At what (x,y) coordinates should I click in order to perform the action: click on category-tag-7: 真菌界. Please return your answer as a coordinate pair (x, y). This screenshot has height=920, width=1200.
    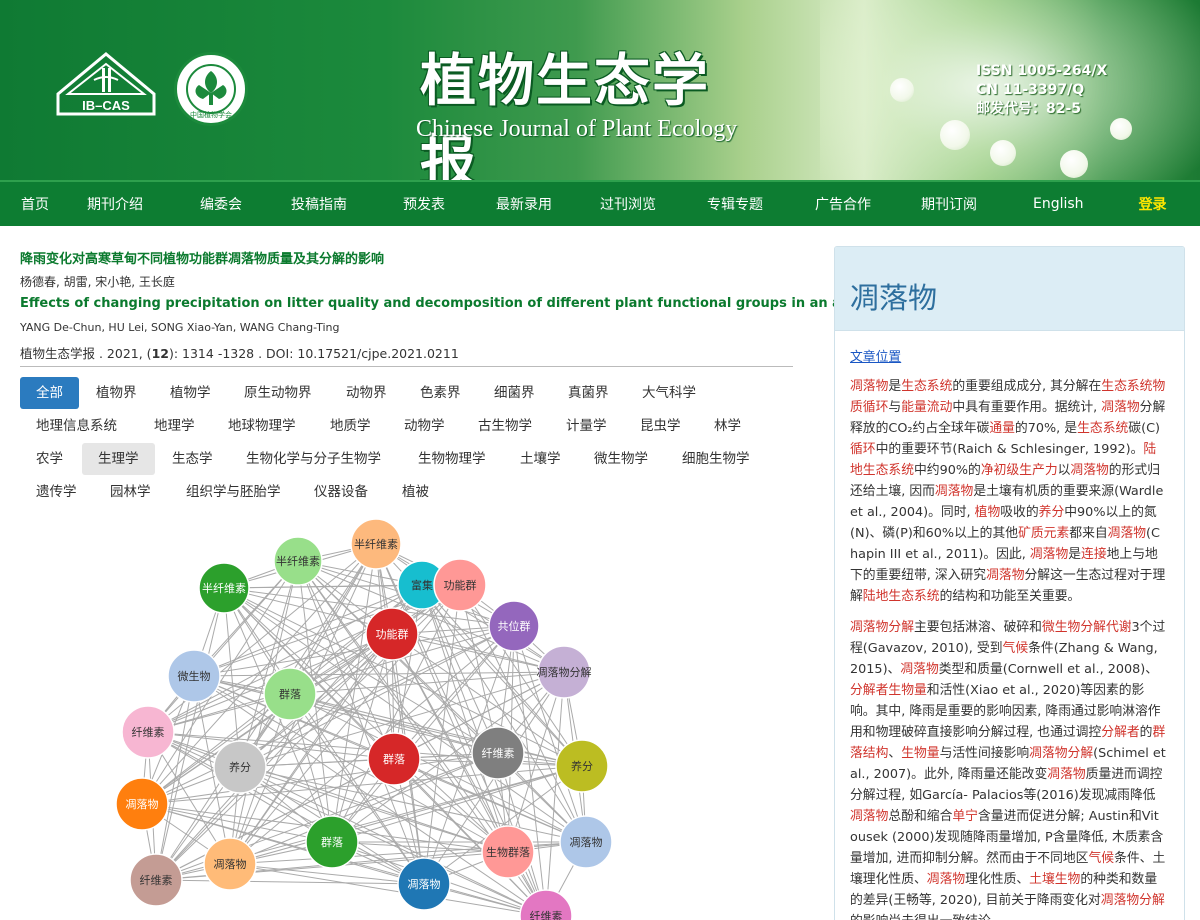
    Looking at the image, I should click on (588, 393).